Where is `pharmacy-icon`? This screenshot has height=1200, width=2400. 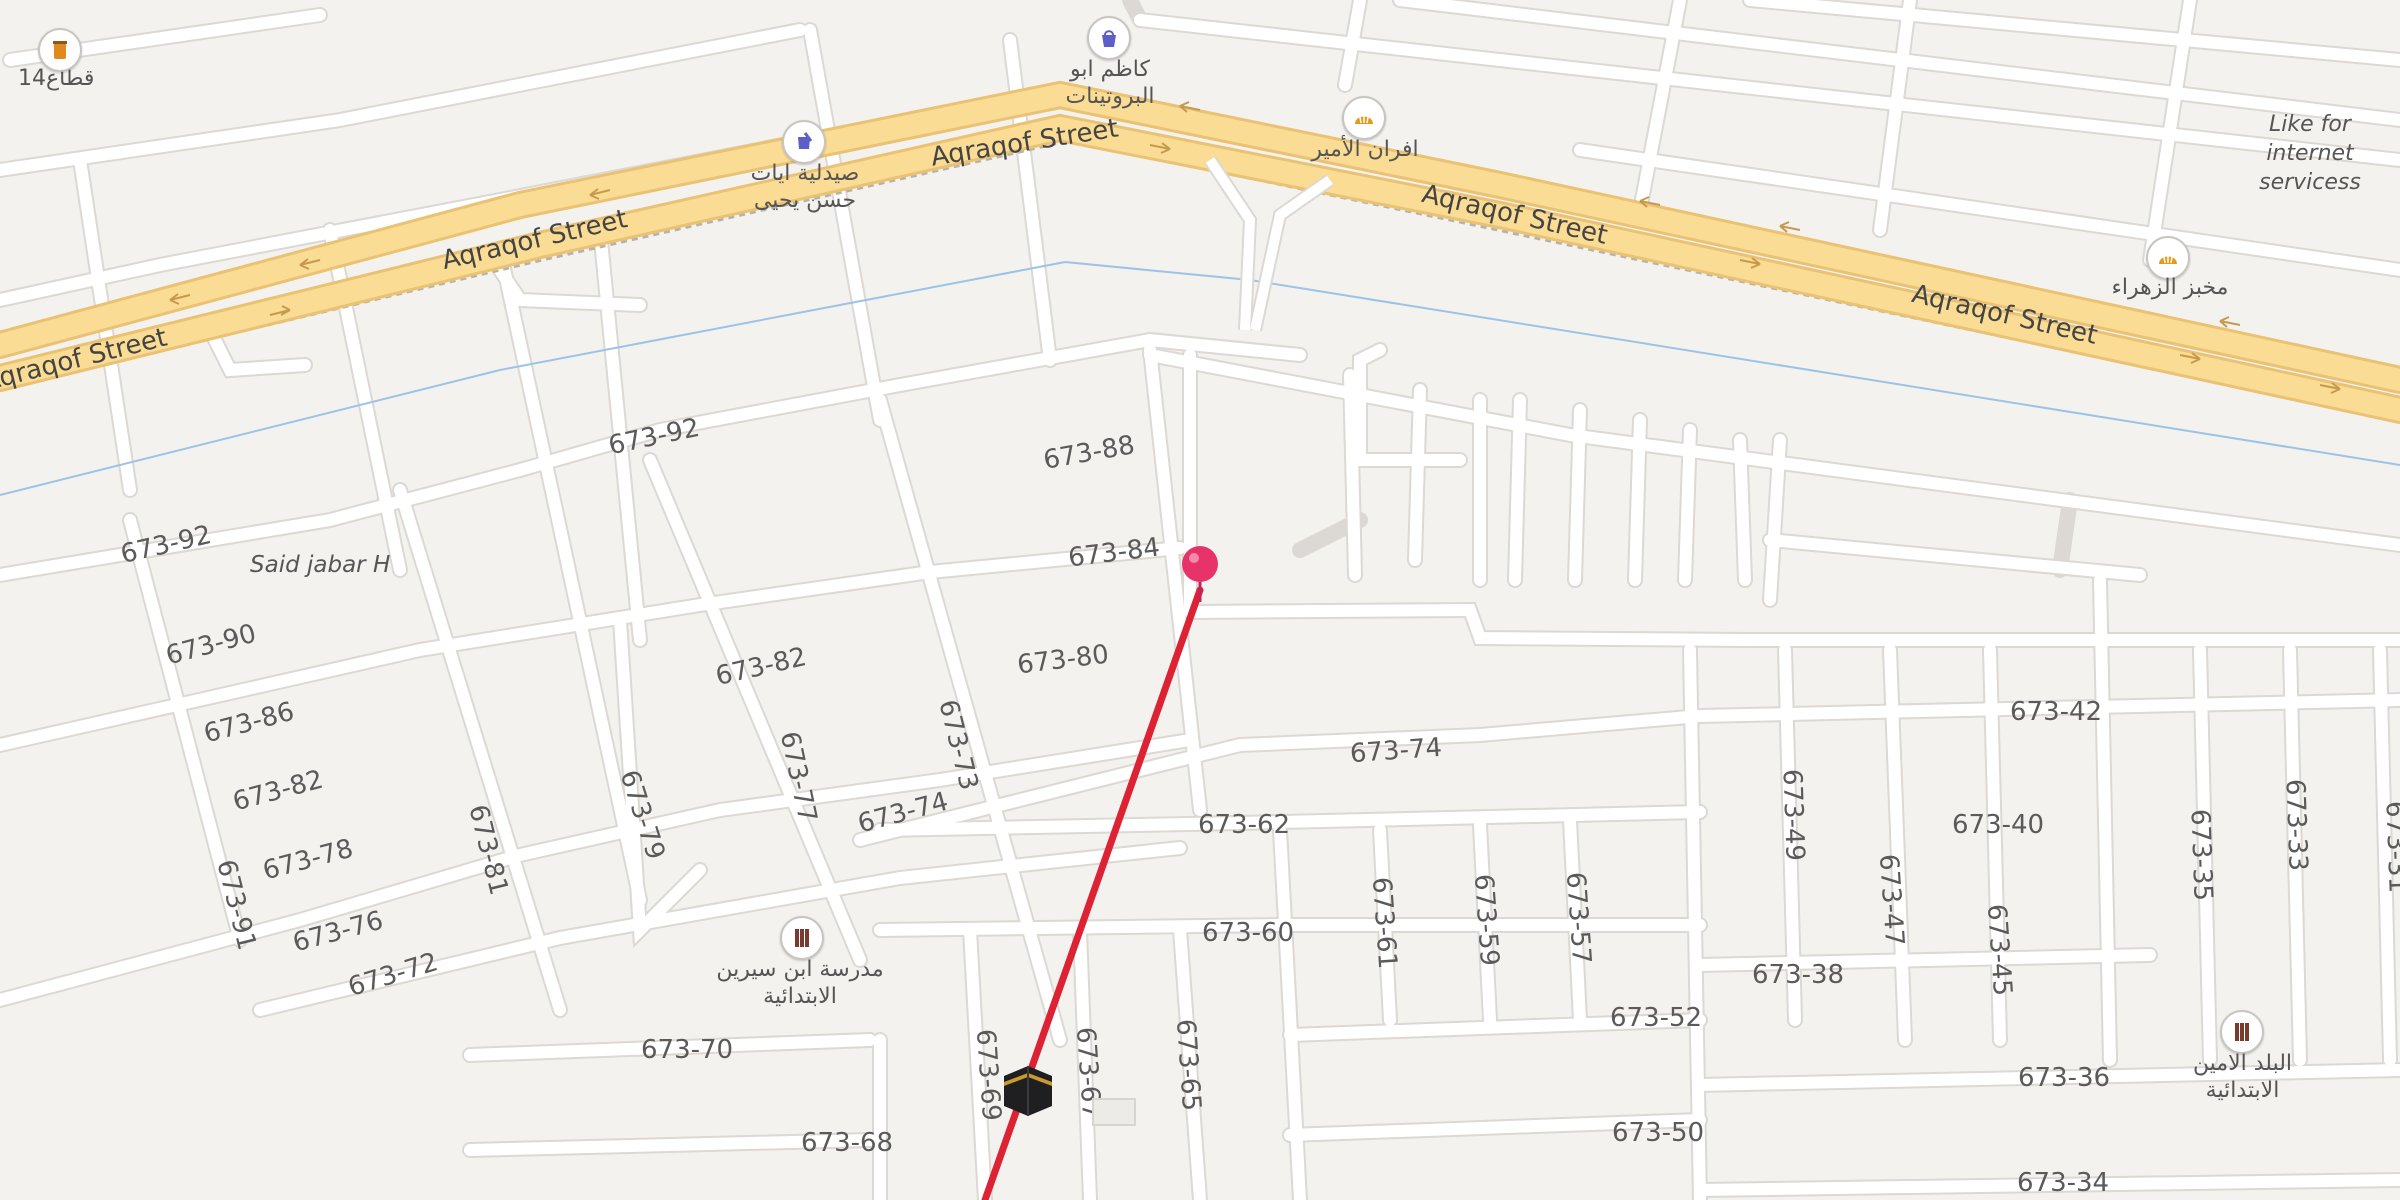 pharmacy-icon is located at coordinates (804, 142).